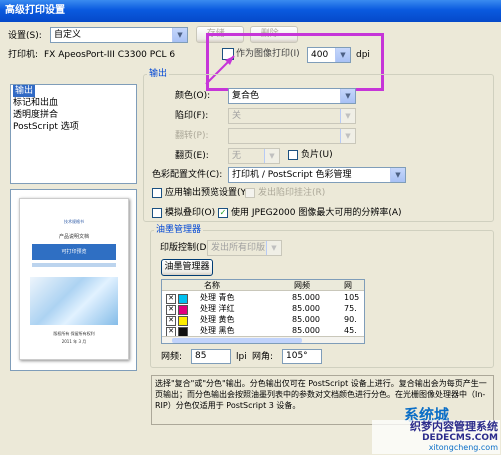 The width and height of the screenshot is (501, 455). I want to click on color-profile-select: 打印机 / PostScript 色彩管理 ▼, so click(317, 175).